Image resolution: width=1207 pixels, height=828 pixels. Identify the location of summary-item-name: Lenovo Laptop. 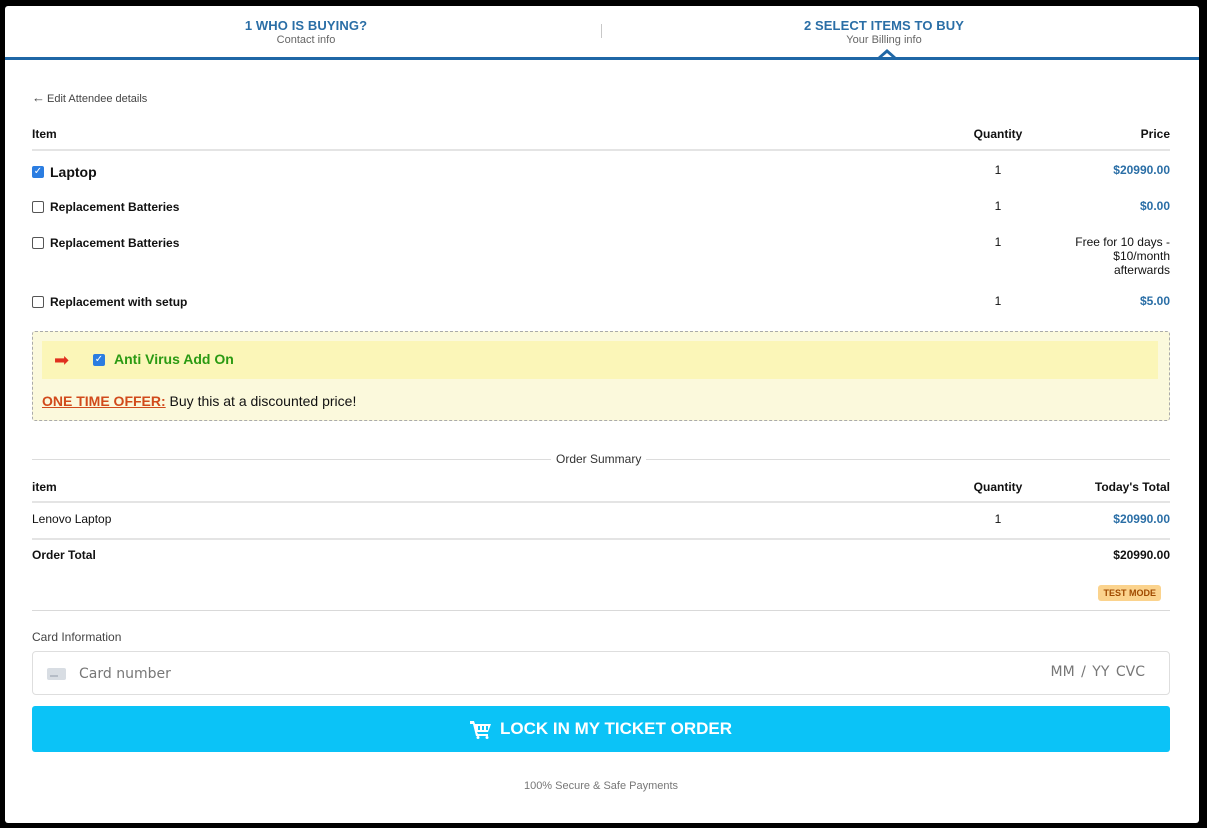
(72, 519).